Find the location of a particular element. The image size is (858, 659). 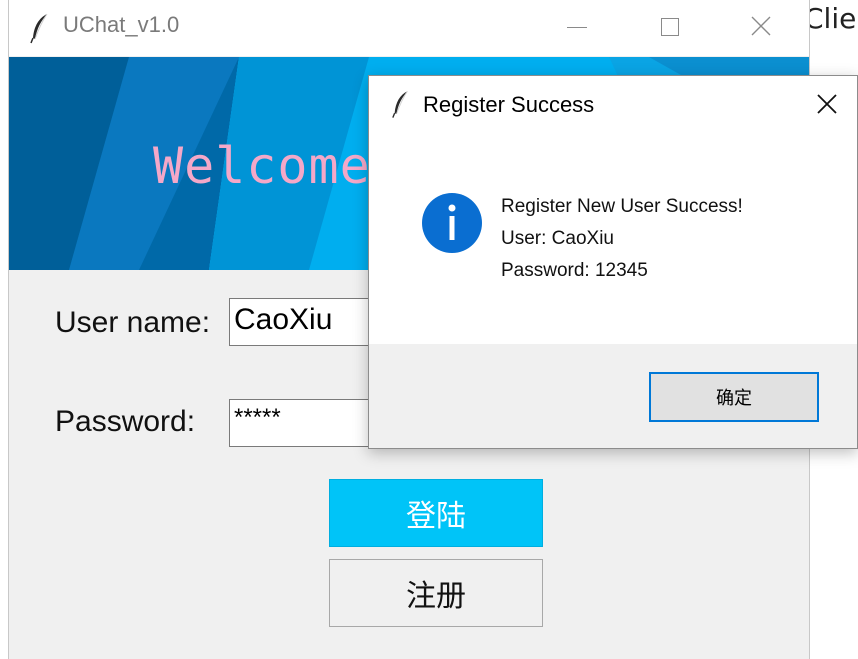

register-button: 注册 is located at coordinates (436, 593).